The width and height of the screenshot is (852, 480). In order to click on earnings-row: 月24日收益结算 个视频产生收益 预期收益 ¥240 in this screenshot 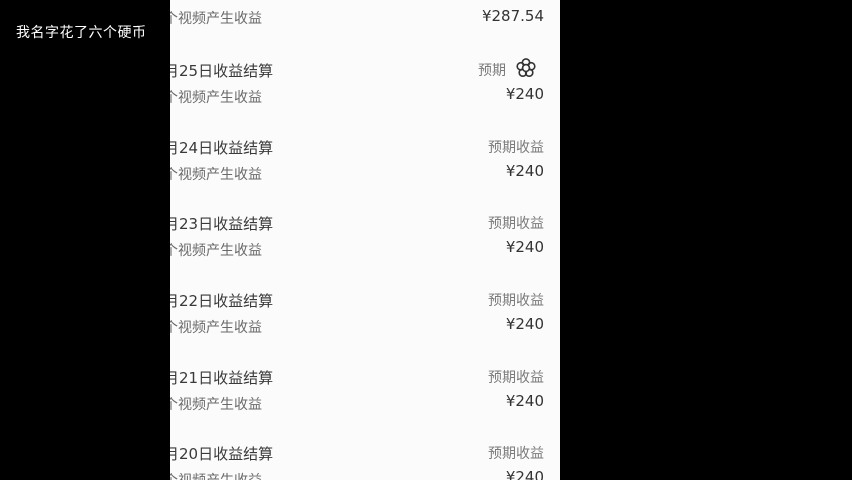, I will do `click(365, 167)`.